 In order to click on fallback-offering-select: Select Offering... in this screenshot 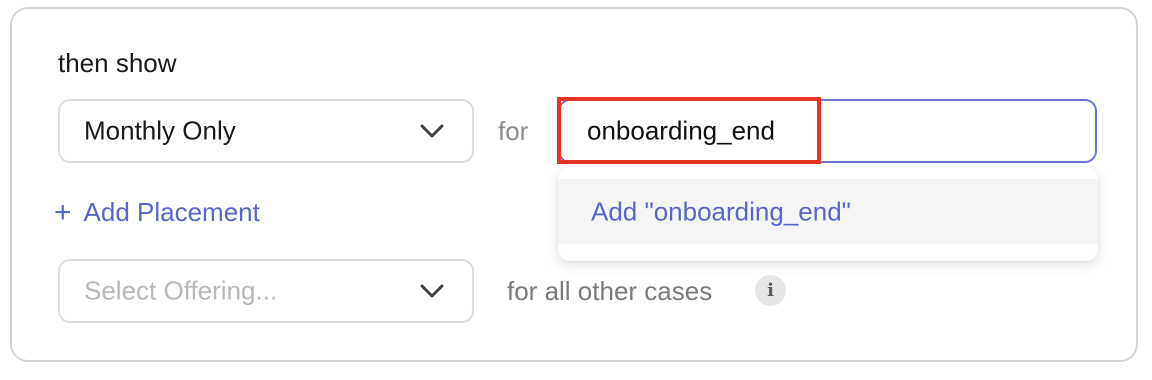, I will do `click(266, 291)`.